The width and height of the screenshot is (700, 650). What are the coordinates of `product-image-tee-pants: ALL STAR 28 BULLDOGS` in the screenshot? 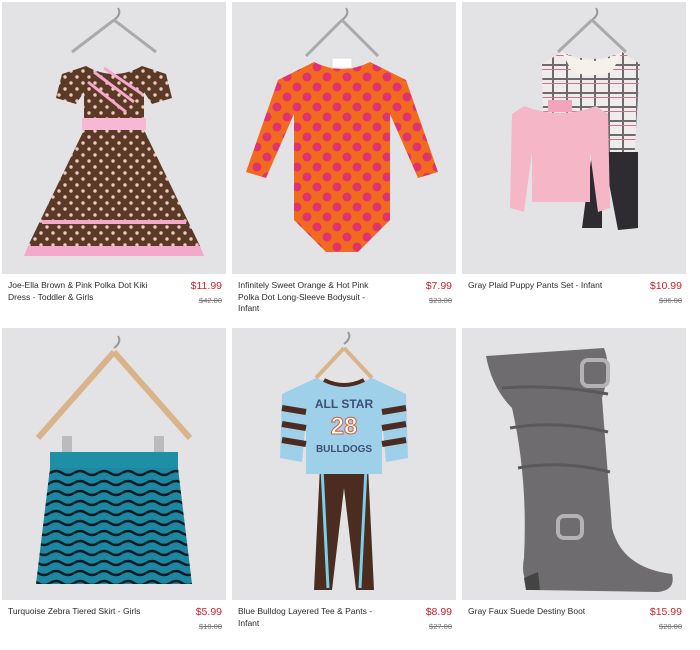 It's located at (344, 464).